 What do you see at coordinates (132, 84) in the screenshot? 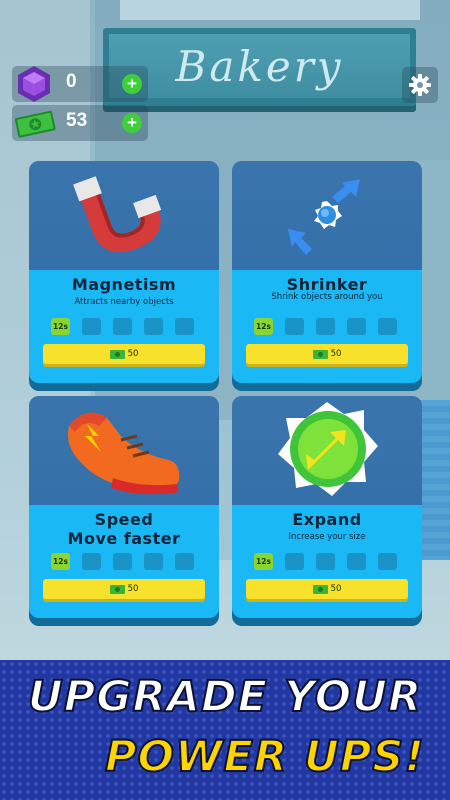
I see `add-gems-button: +` at bounding box center [132, 84].